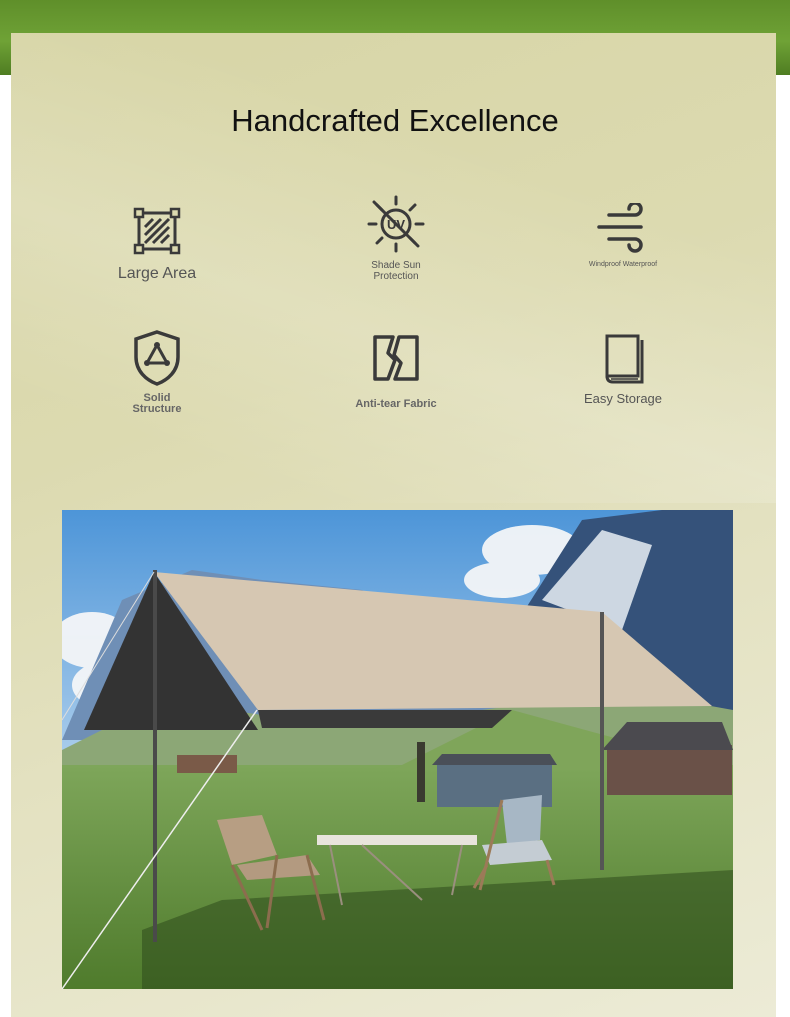 The width and height of the screenshot is (790, 1017). Describe the element at coordinates (624, 359) in the screenshot. I see `book-storage-icon` at that location.